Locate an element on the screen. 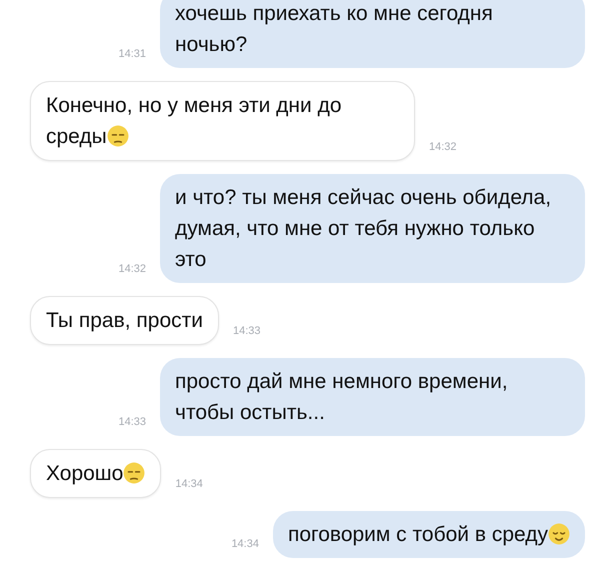  message-bubble: поговорим с тобой в среду is located at coordinates (428, 534).